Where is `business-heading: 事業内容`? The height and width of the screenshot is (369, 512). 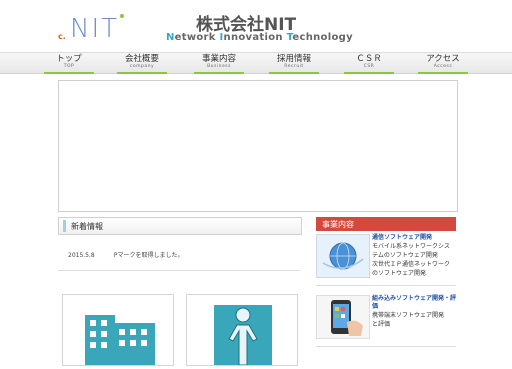
business-heading: 事業内容 is located at coordinates (386, 224).